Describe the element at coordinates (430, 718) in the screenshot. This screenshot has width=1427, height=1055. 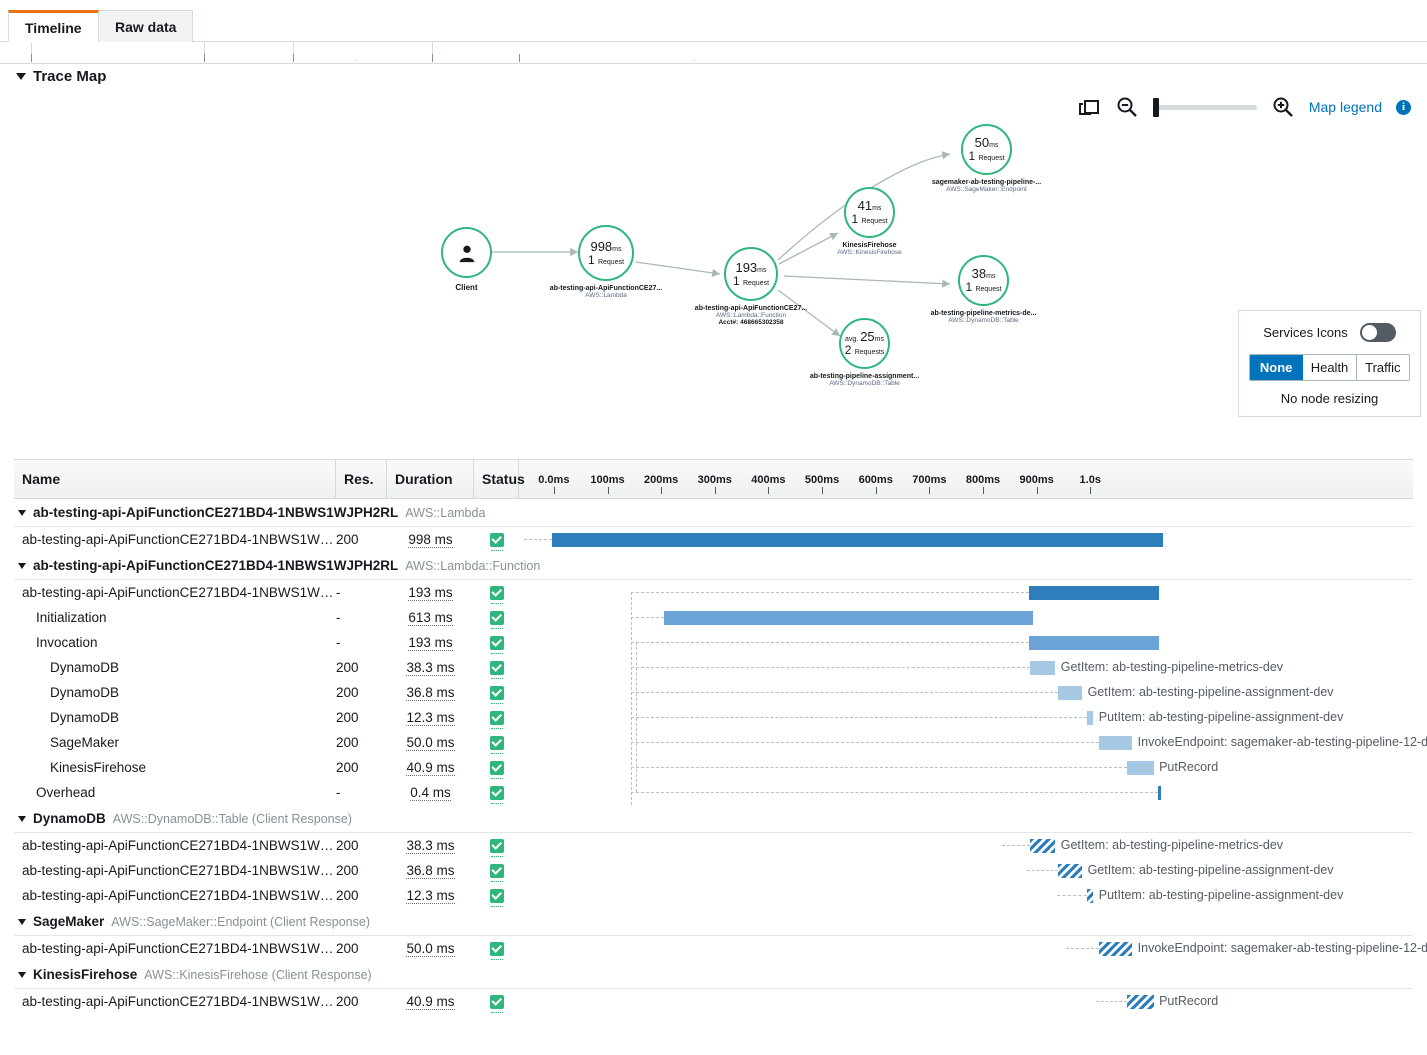
I see `row-duration: 12.3 ms` at that location.